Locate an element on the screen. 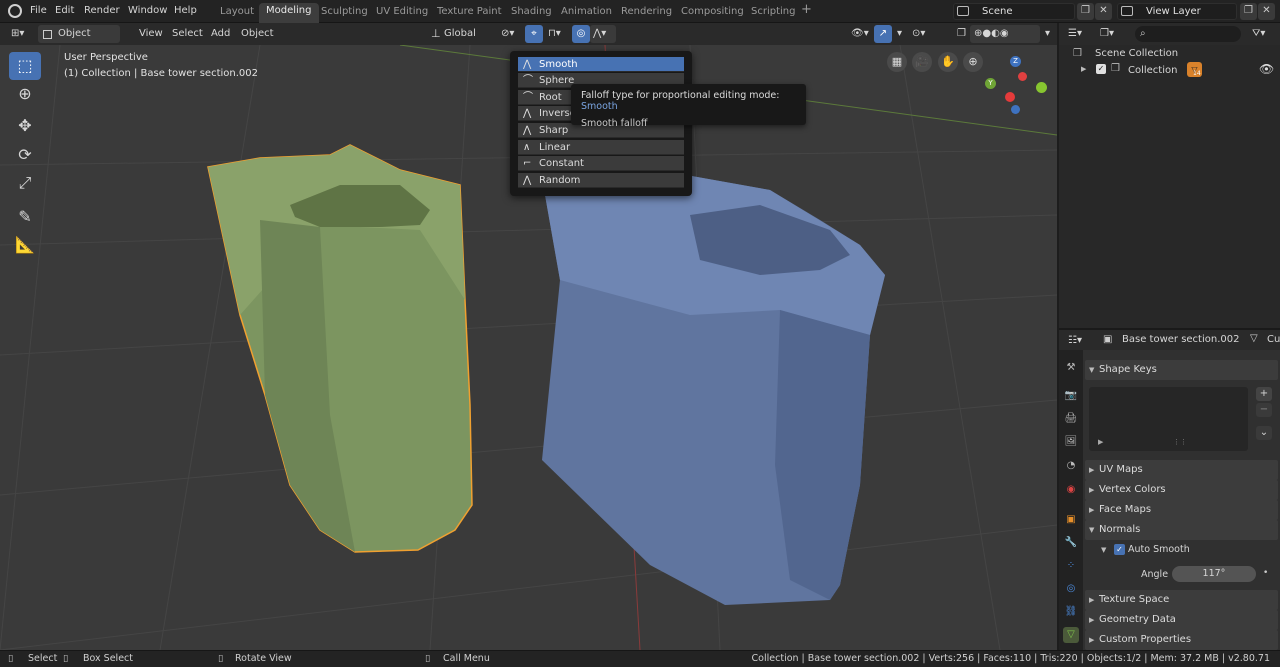 The width and height of the screenshot is (1280, 667). snap-icon: ⌖ is located at coordinates (534, 34).